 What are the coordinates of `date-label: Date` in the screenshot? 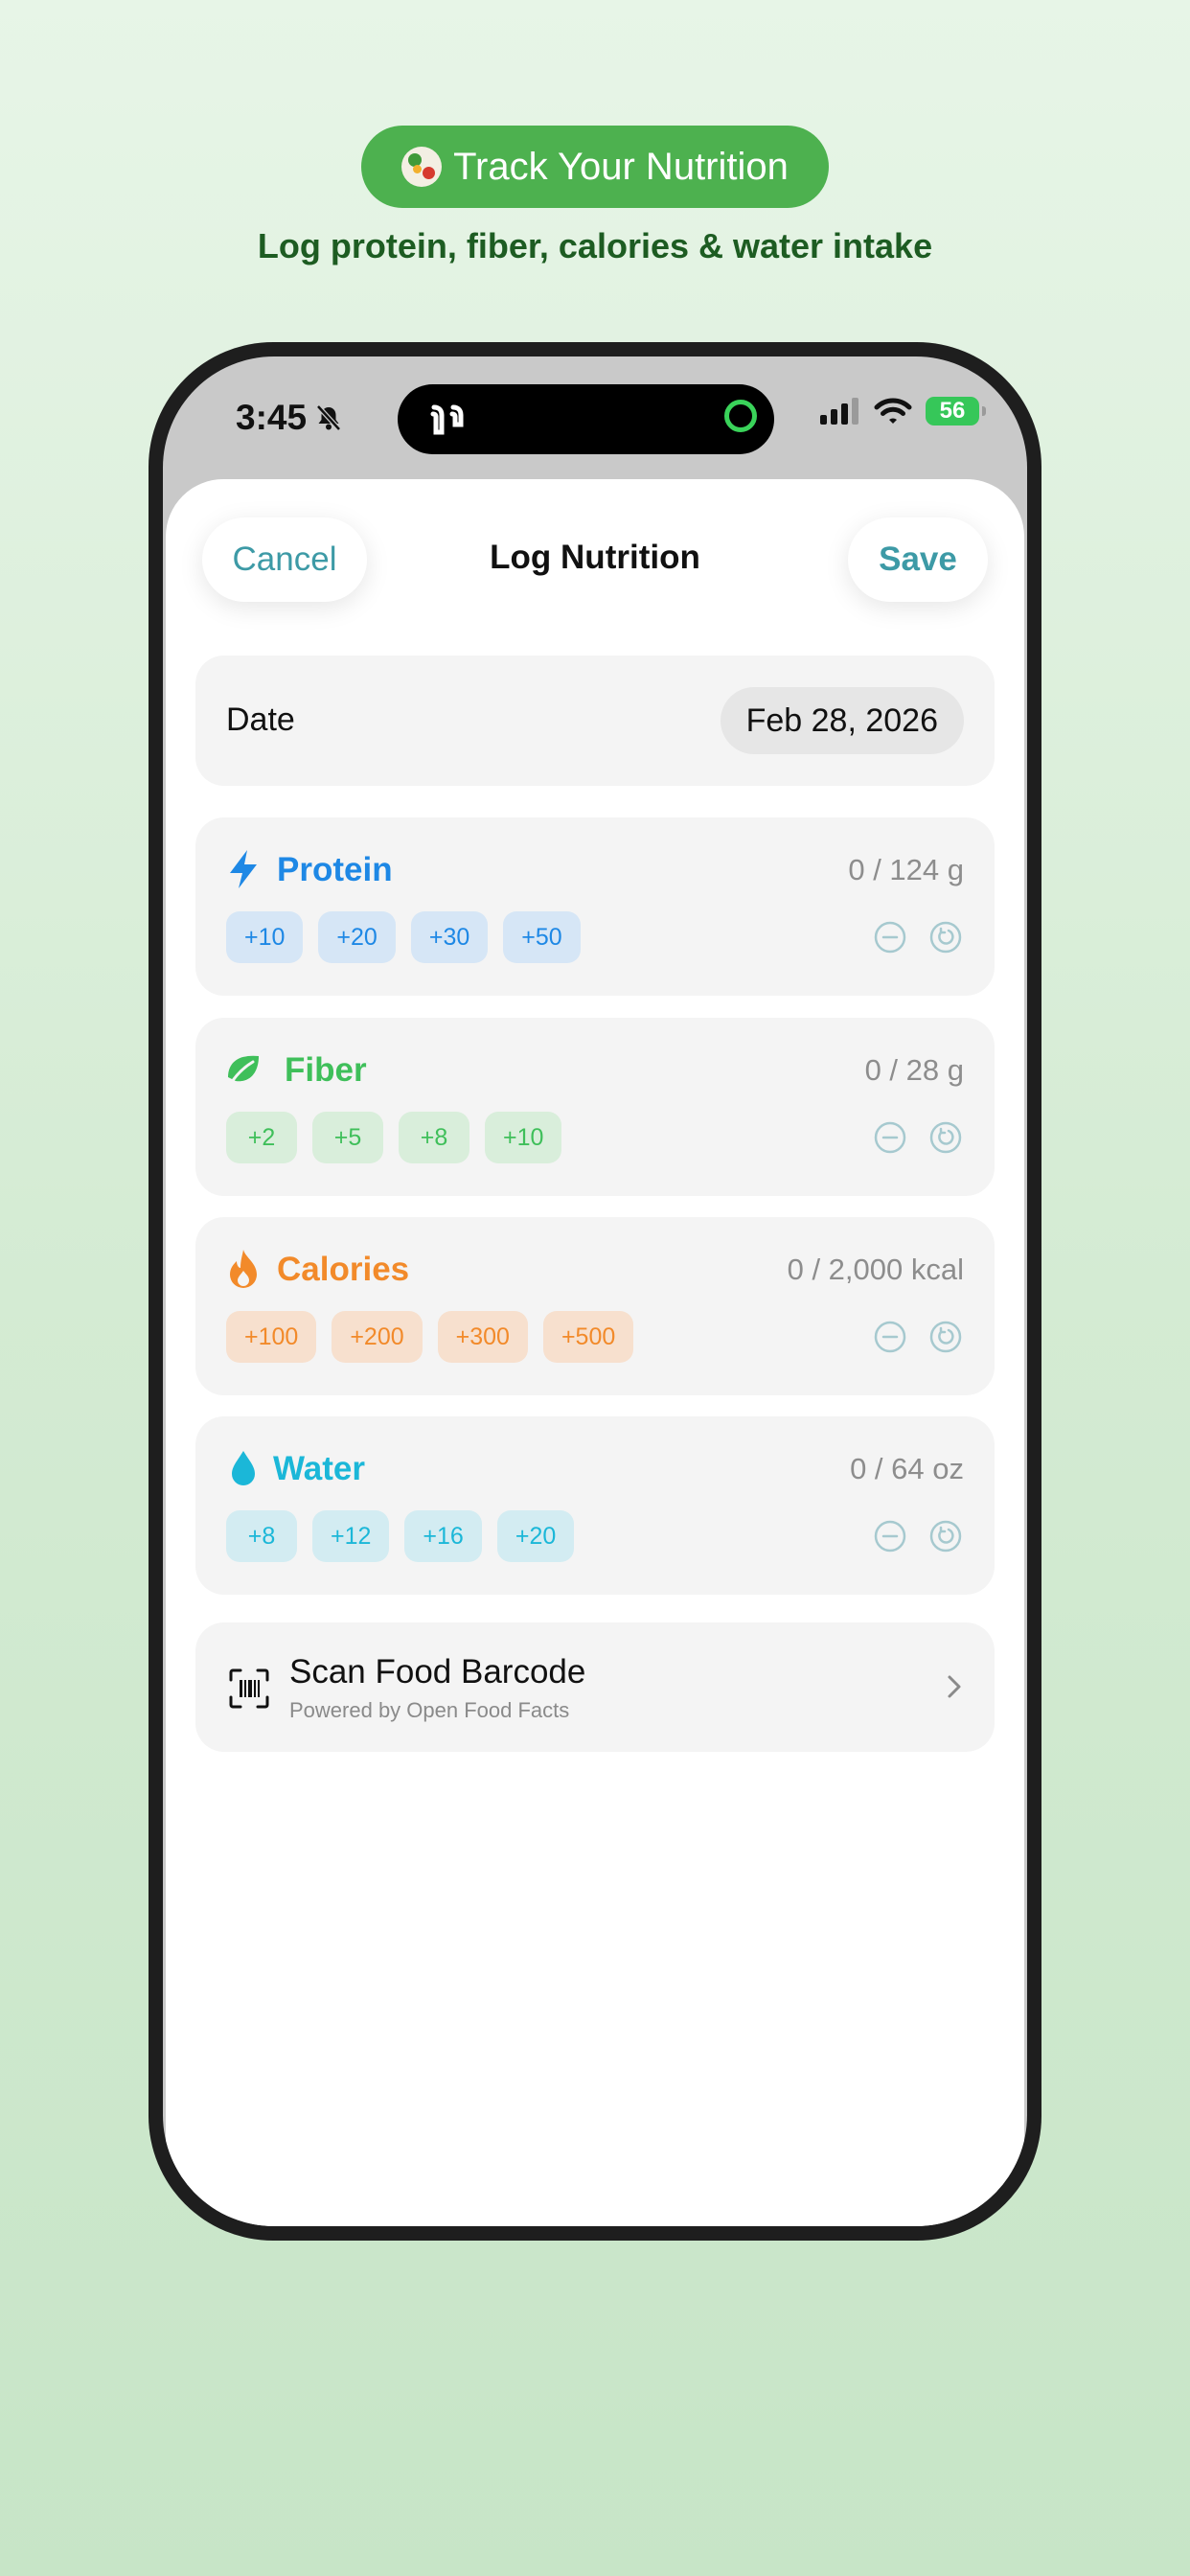 It's located at (261, 720).